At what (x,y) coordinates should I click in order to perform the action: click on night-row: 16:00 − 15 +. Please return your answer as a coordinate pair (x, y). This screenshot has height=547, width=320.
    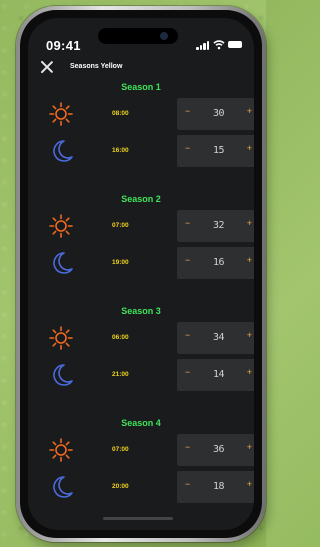
    Looking at the image, I should click on (141, 152).